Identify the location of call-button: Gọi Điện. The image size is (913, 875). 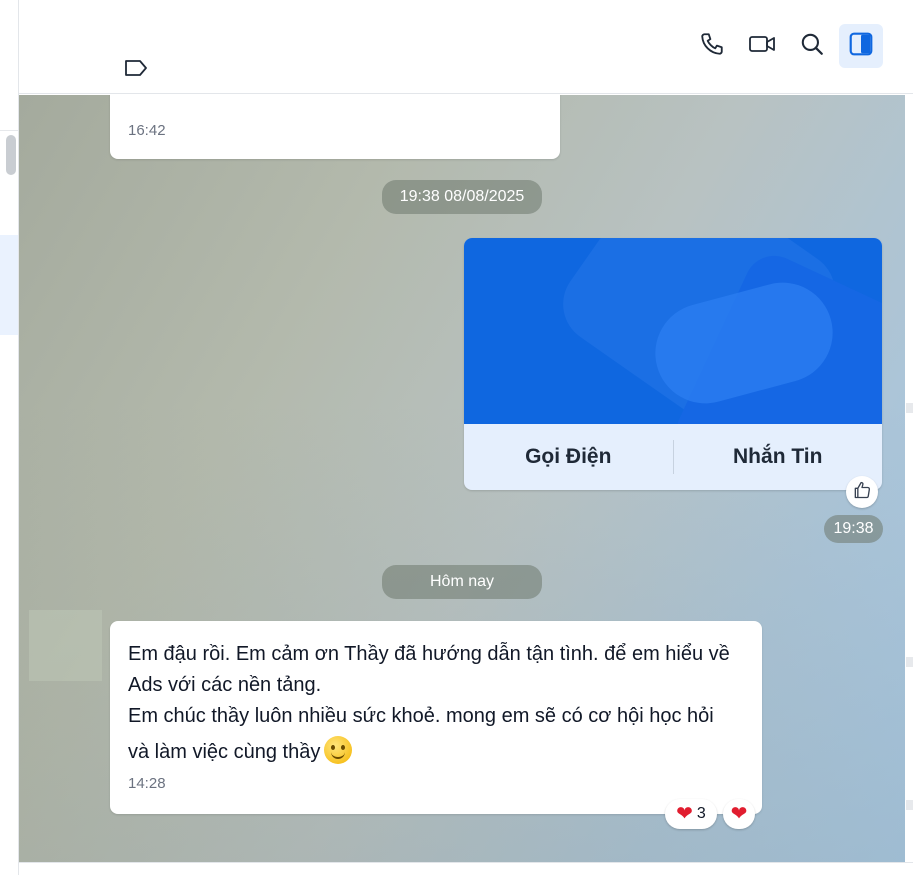
(568, 457).